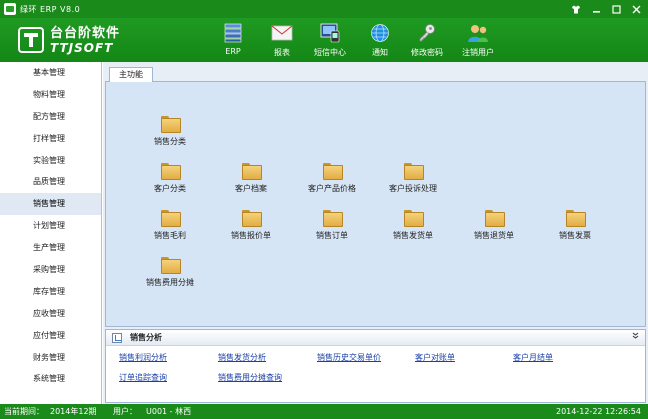 Image resolution: width=648 pixels, height=419 pixels. What do you see at coordinates (375, 74) in the screenshot?
I see `tab-bar: 主功能` at bounding box center [375, 74].